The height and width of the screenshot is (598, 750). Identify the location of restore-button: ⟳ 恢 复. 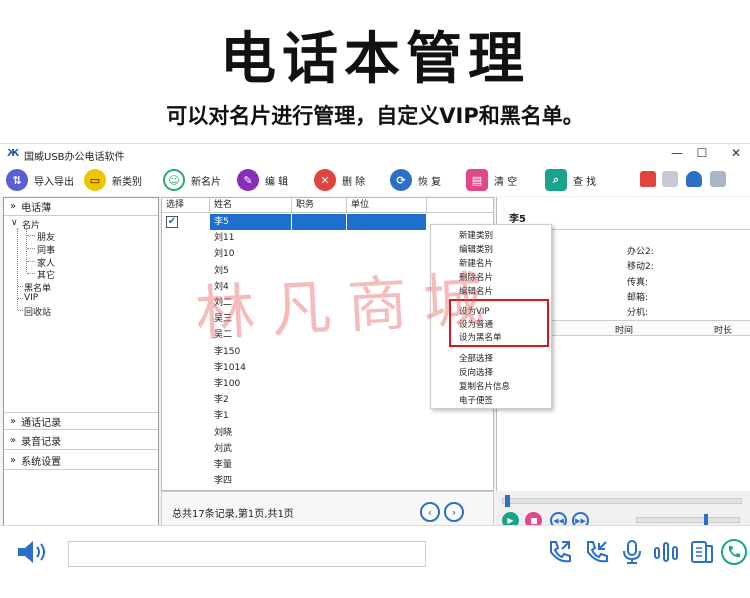
(415, 180).